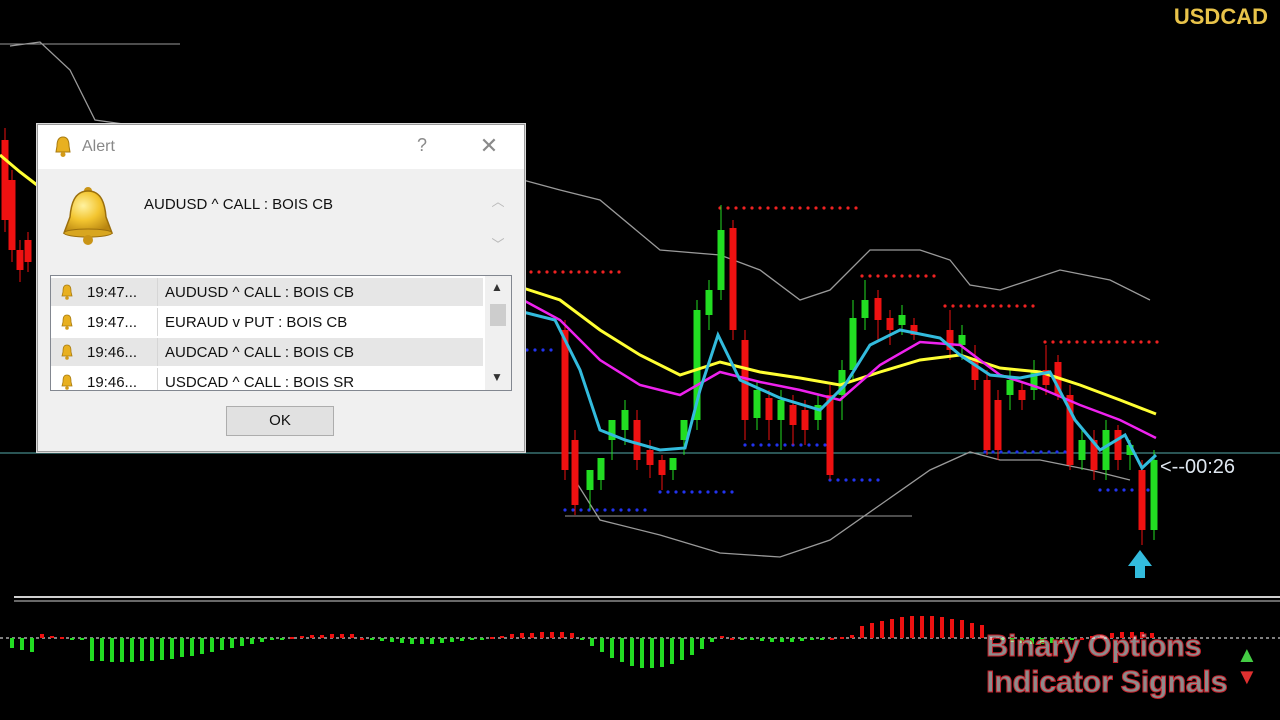 The height and width of the screenshot is (720, 1280). I want to click on bell-icon, so click(67, 352).